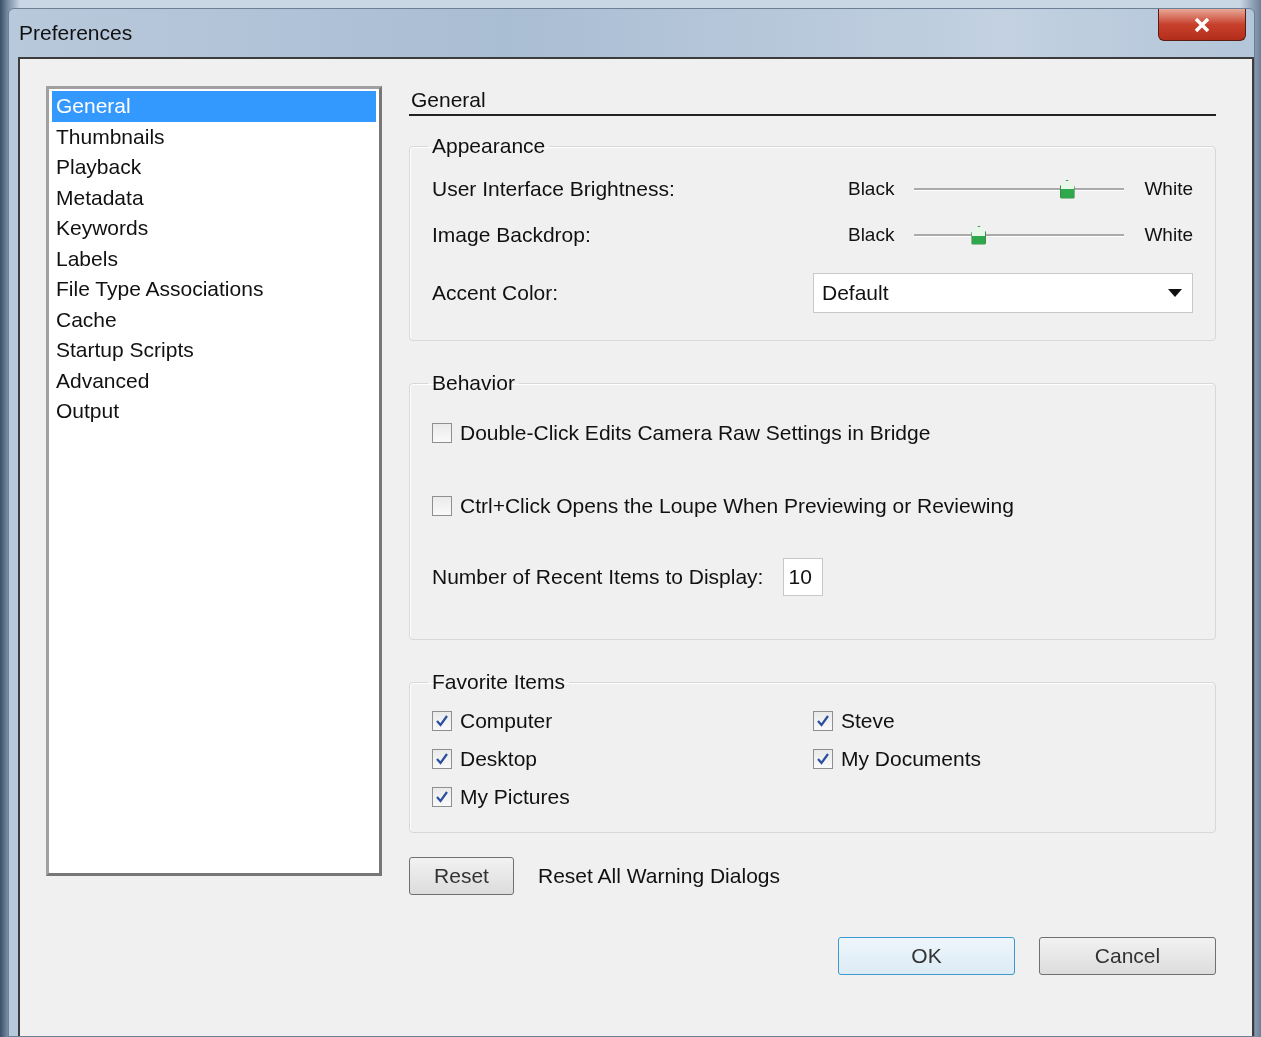 This screenshot has height=1037, width=1261. What do you see at coordinates (695, 433) in the screenshot?
I see `checkbox-label: Double-Click Edits Camera Raw Settings in Bridge` at bounding box center [695, 433].